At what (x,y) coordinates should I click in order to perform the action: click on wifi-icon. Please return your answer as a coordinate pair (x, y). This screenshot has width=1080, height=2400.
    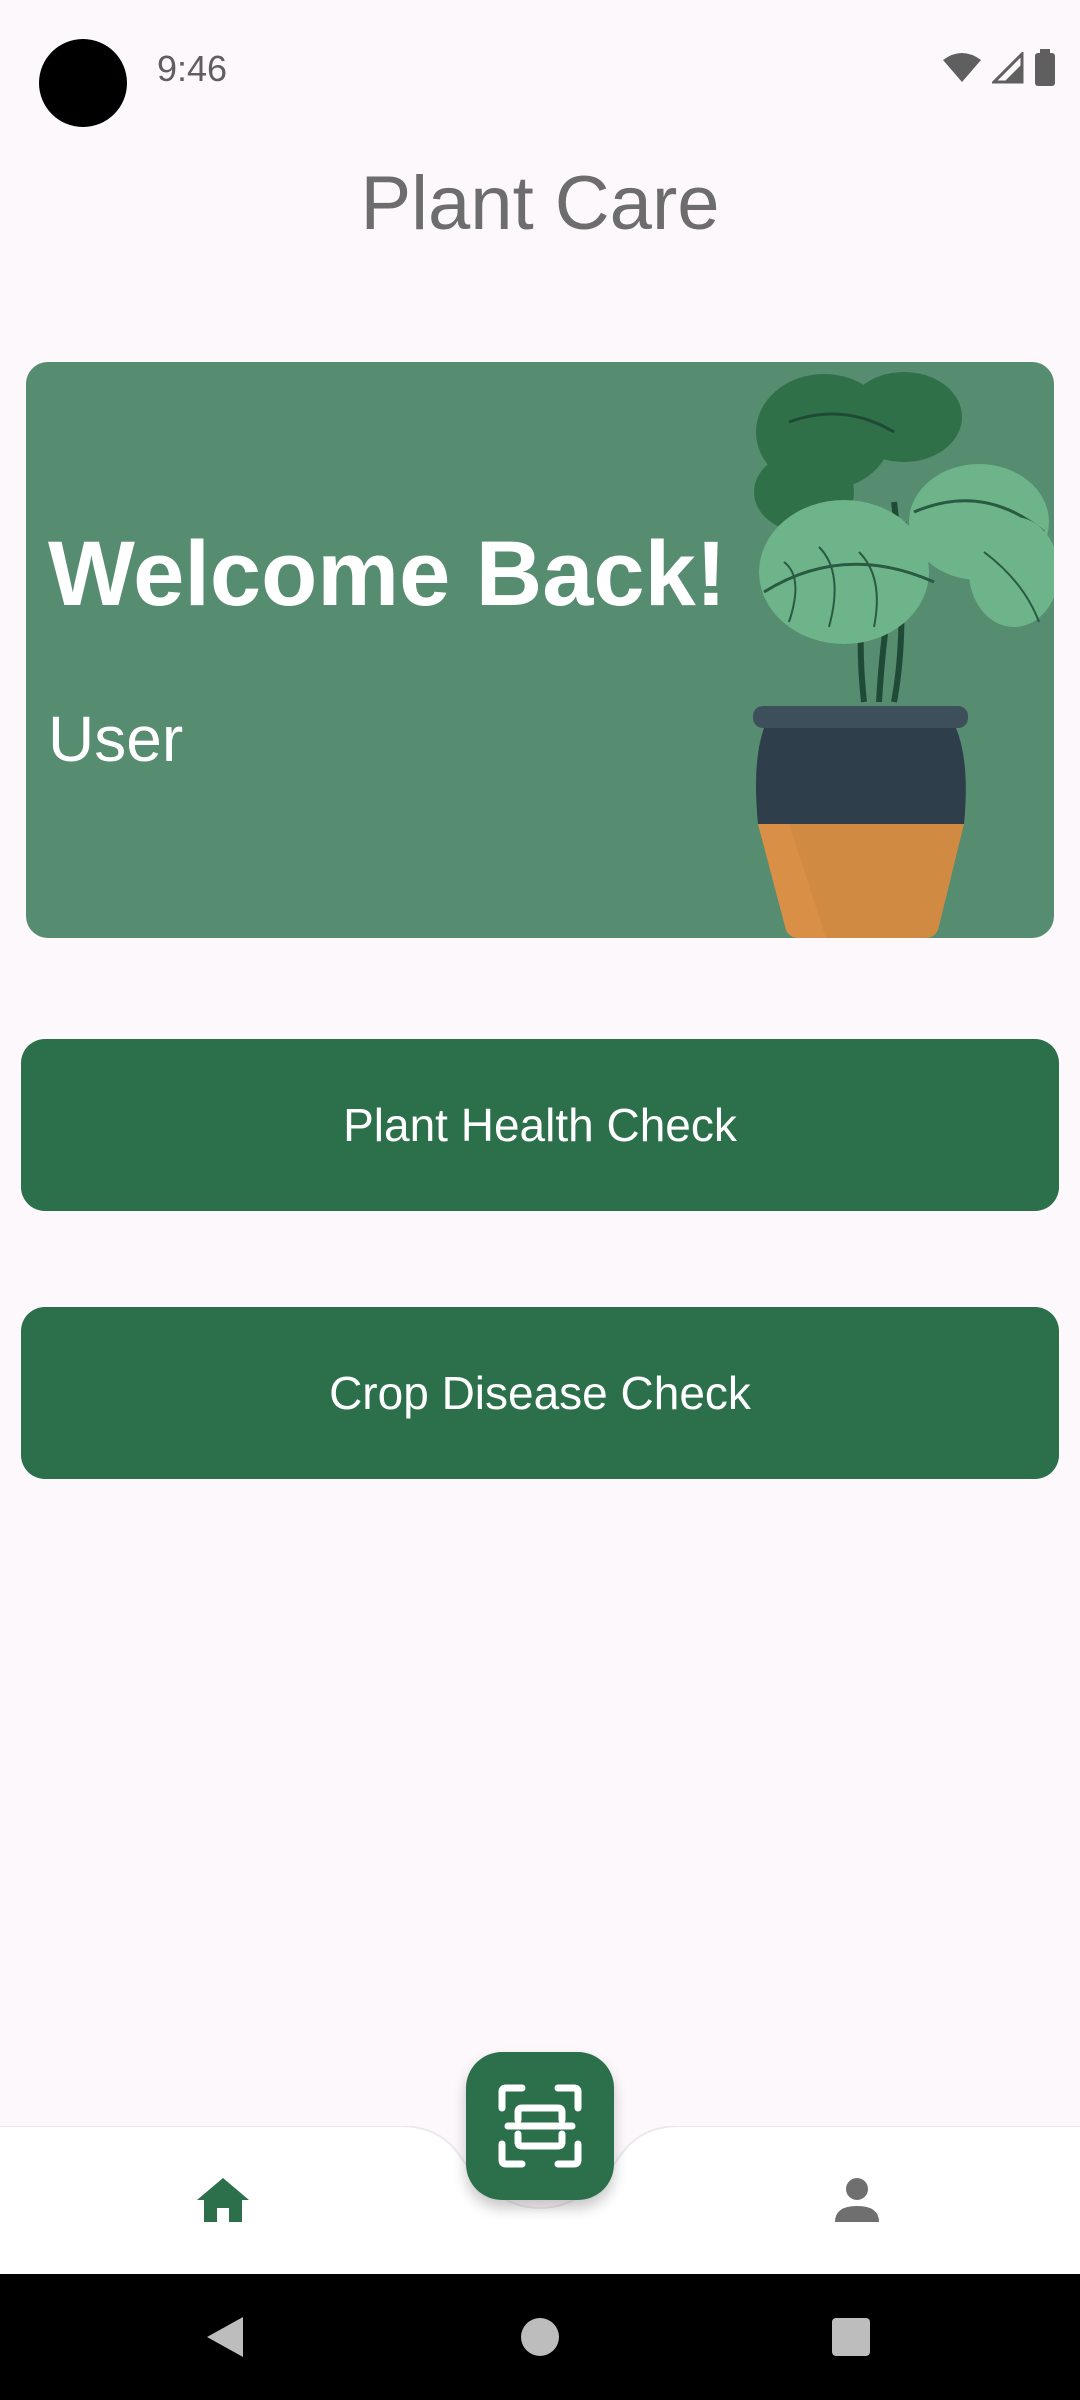
    Looking at the image, I should click on (962, 67).